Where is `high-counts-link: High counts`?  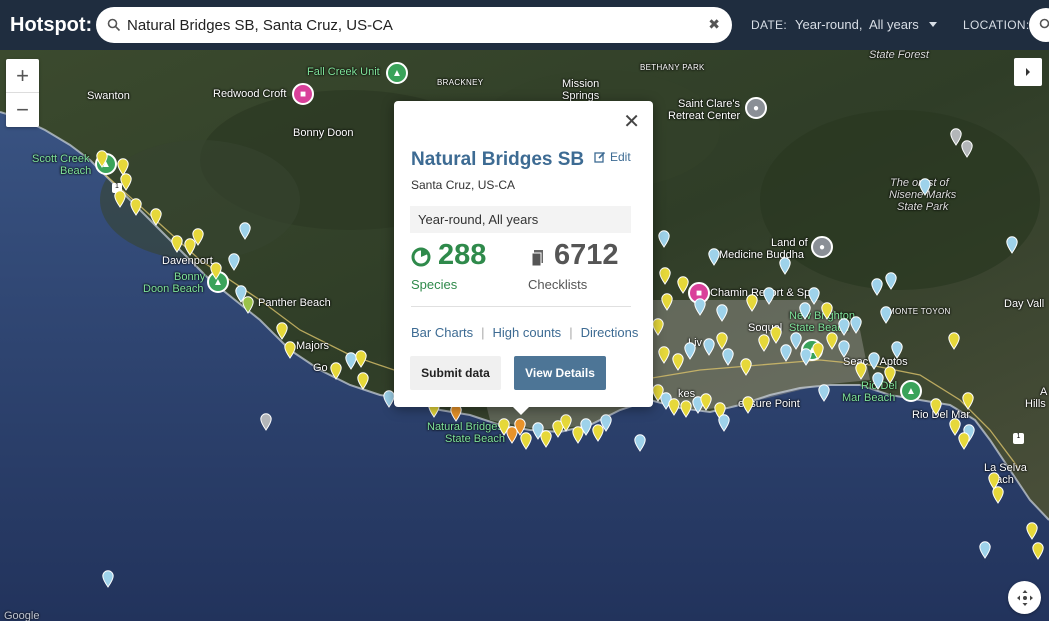
high-counts-link: High counts is located at coordinates (527, 332).